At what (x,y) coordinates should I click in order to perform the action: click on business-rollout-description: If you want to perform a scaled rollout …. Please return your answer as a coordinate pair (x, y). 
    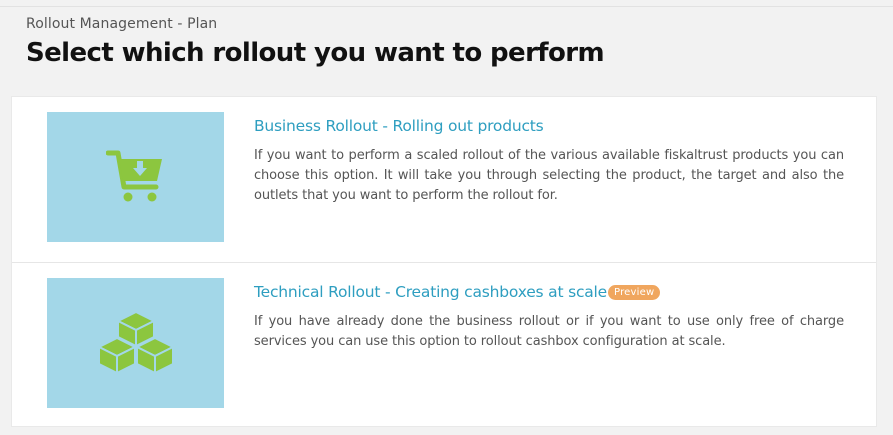
    Looking at the image, I should click on (549, 175).